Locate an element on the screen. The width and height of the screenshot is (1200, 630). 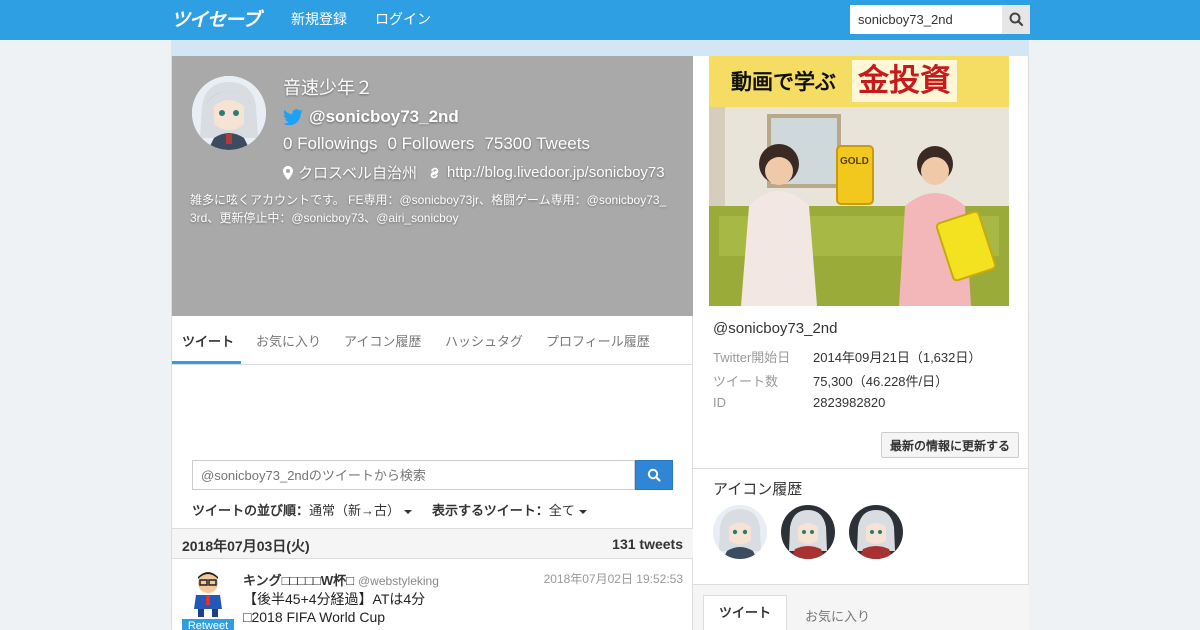
tab-profile-history: プロフィール履歴 is located at coordinates (598, 340).